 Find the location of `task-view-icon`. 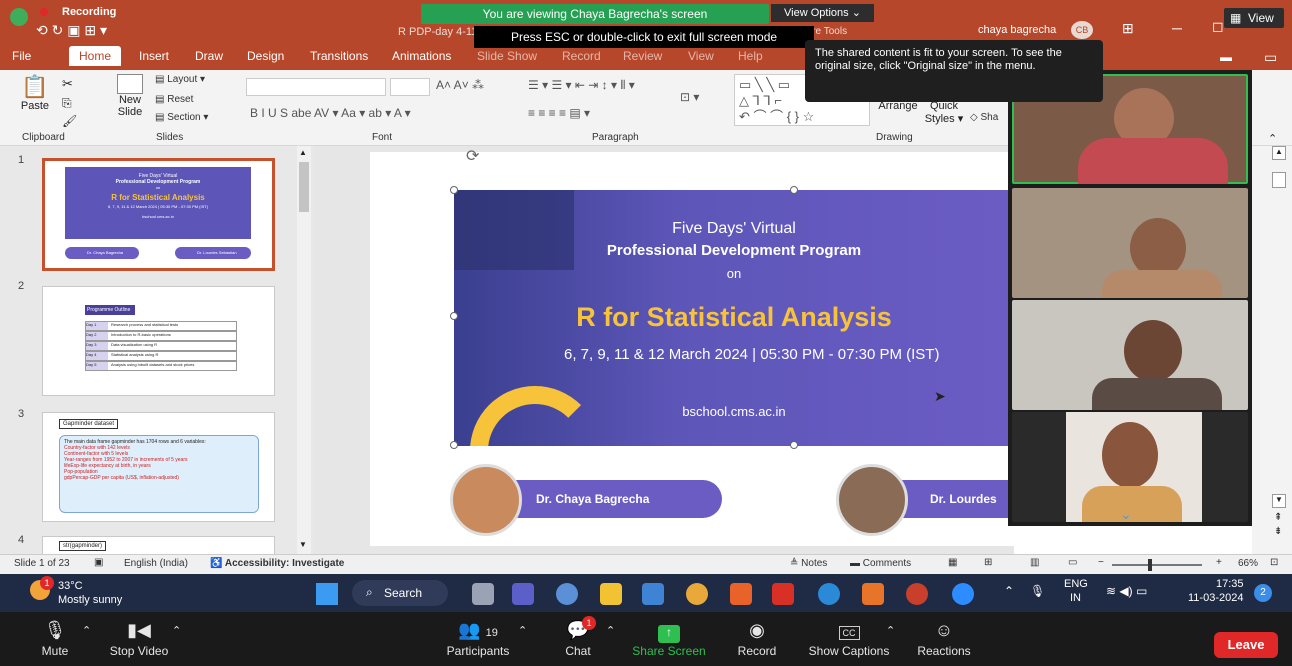

task-view-icon is located at coordinates (483, 594).